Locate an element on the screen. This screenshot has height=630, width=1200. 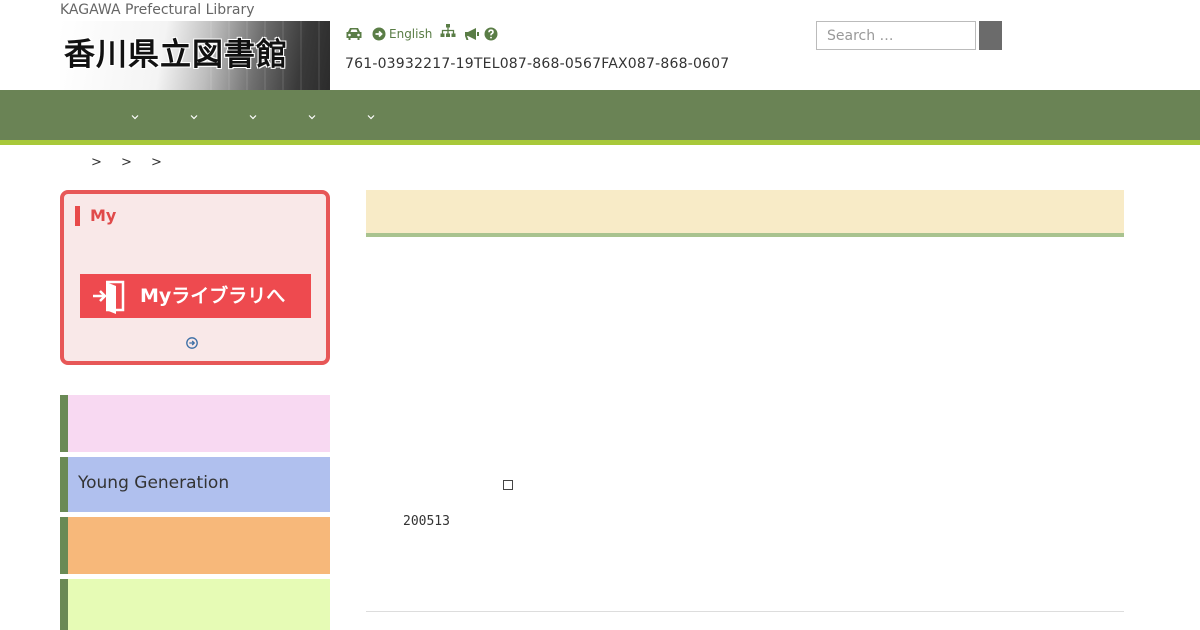
missing-glyph-box is located at coordinates (508, 485).